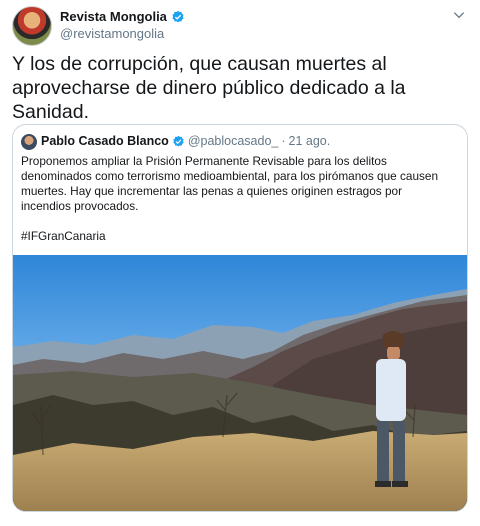 This screenshot has height=526, width=480. I want to click on author-display-name: Revista Mongolia, so click(113, 16).